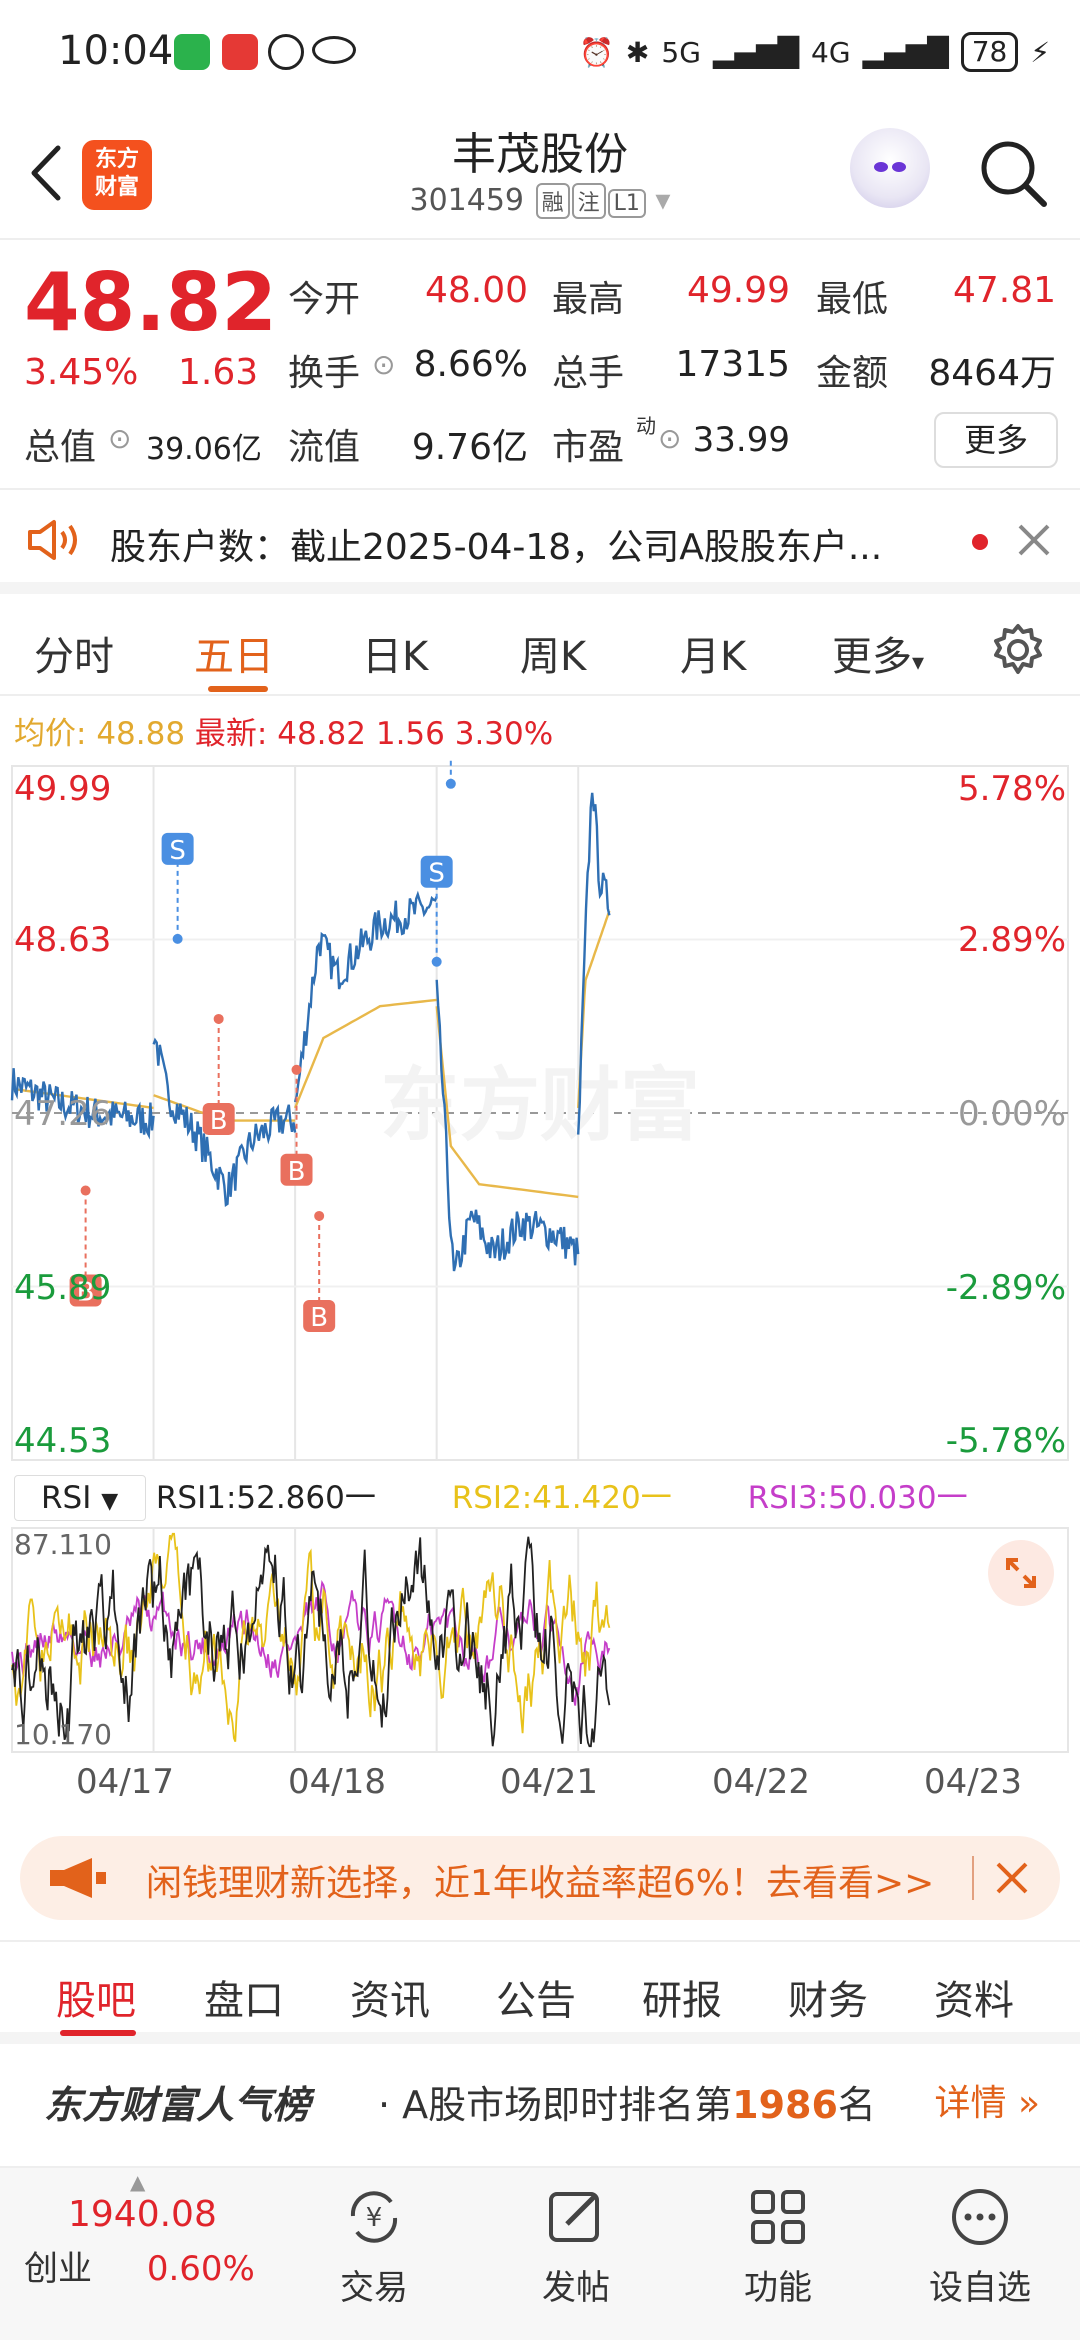 This screenshot has width=1080, height=2340. I want to click on total-mv-label: 总值, so click(60, 447).